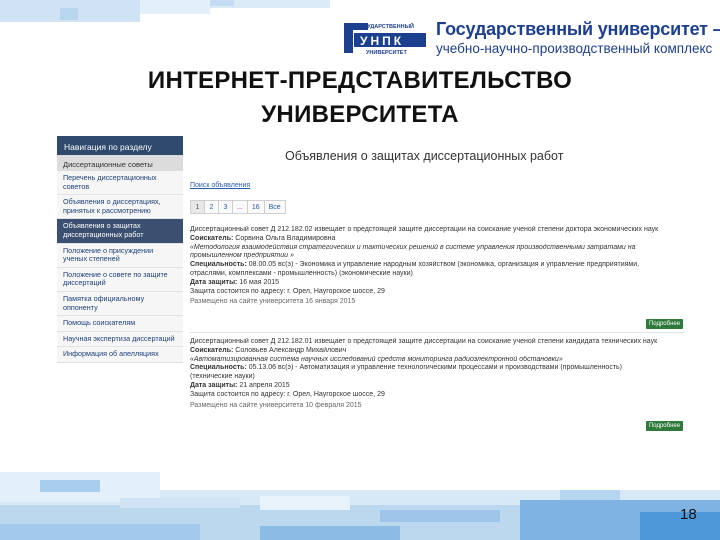  What do you see at coordinates (99, 323) in the screenshot?
I see `nav-item-label: Помощь соискателям` at bounding box center [99, 323].